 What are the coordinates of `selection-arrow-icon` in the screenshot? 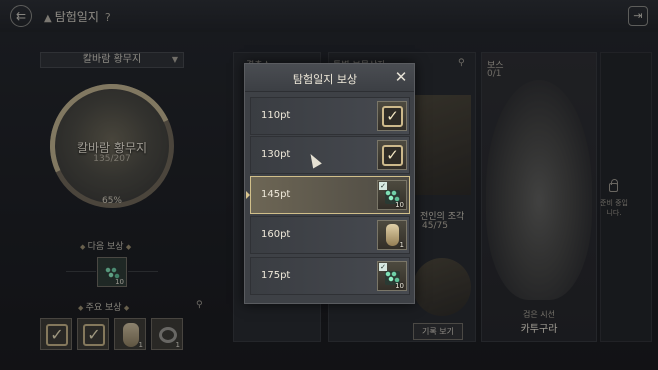 It's located at (248, 195).